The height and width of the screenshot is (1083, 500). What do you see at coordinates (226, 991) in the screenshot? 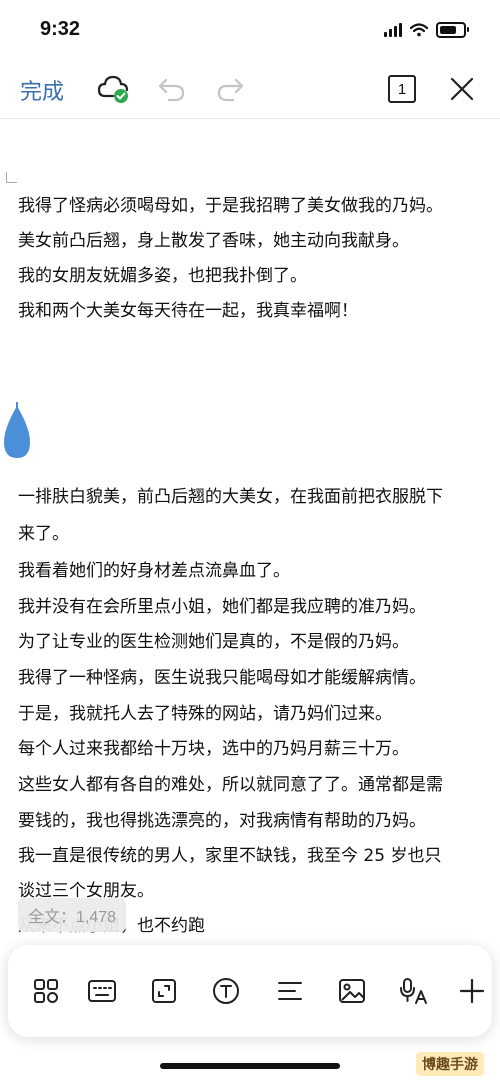
I see `text-style-icon` at bounding box center [226, 991].